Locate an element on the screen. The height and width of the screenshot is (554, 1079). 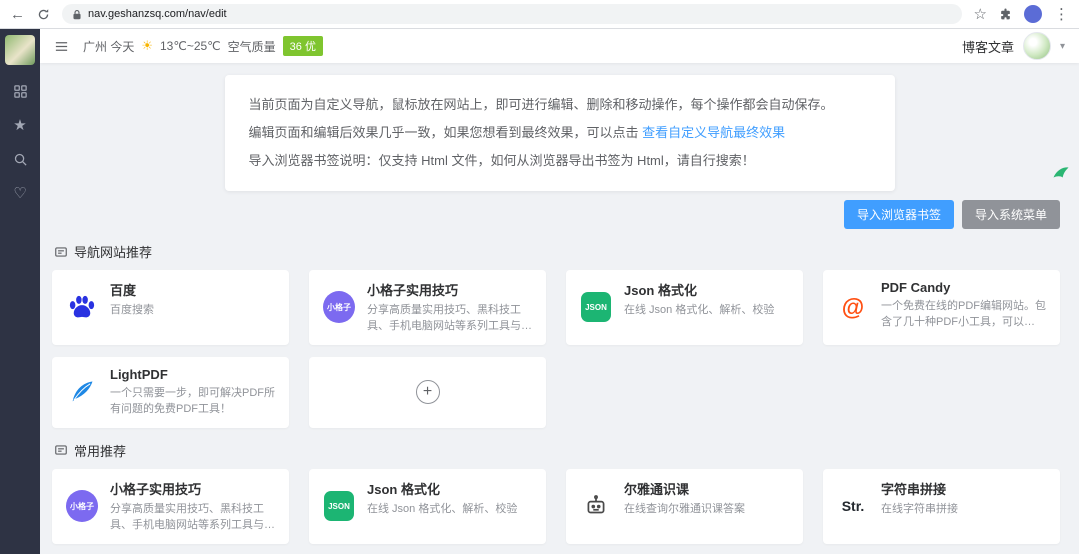
card-desc: 在线查询尔雅通识课答案 is located at coordinates (684, 508).